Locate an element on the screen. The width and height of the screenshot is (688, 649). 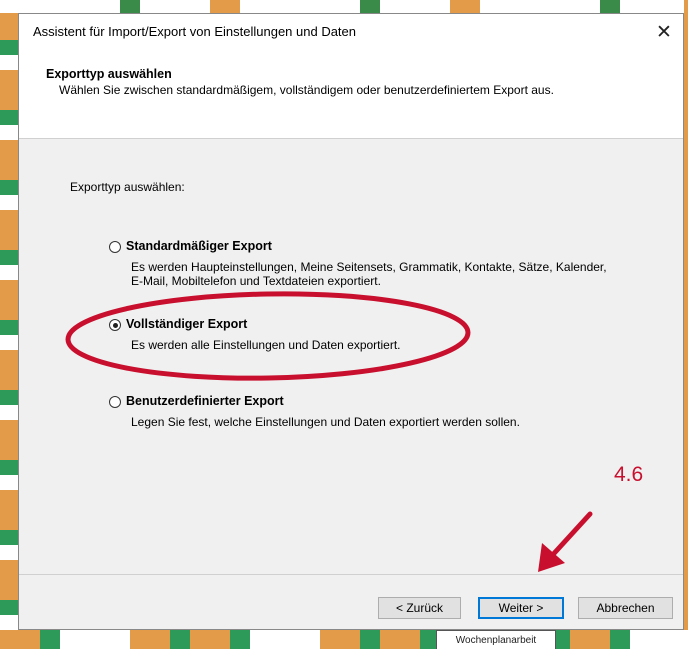
header-title: Exporttyp auswählen is located at coordinates (109, 74).